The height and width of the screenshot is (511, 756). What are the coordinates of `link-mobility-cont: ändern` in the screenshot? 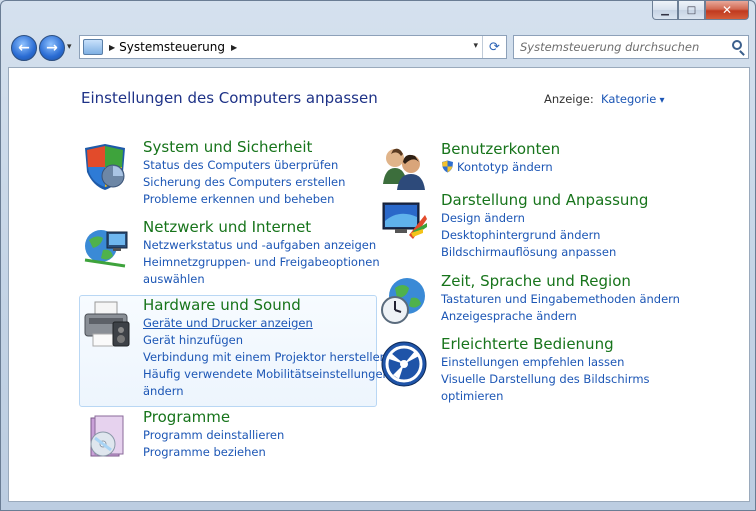 It's located at (266, 391).